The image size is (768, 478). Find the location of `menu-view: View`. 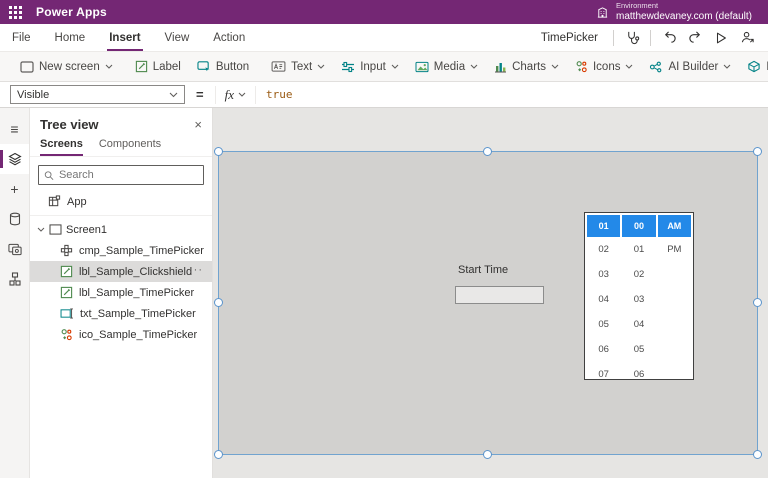

menu-view: View is located at coordinates (177, 37).